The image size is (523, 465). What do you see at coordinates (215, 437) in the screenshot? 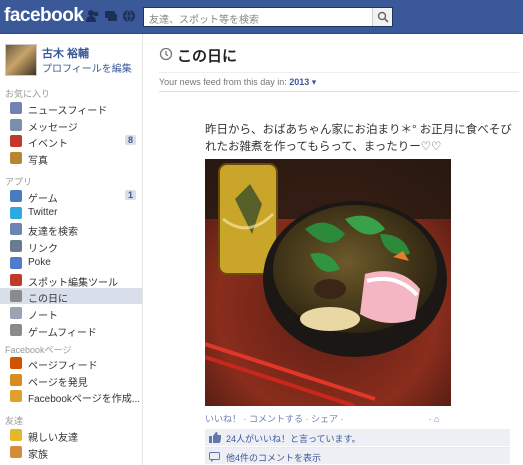
I see `thumbs-up-icon` at bounding box center [215, 437].